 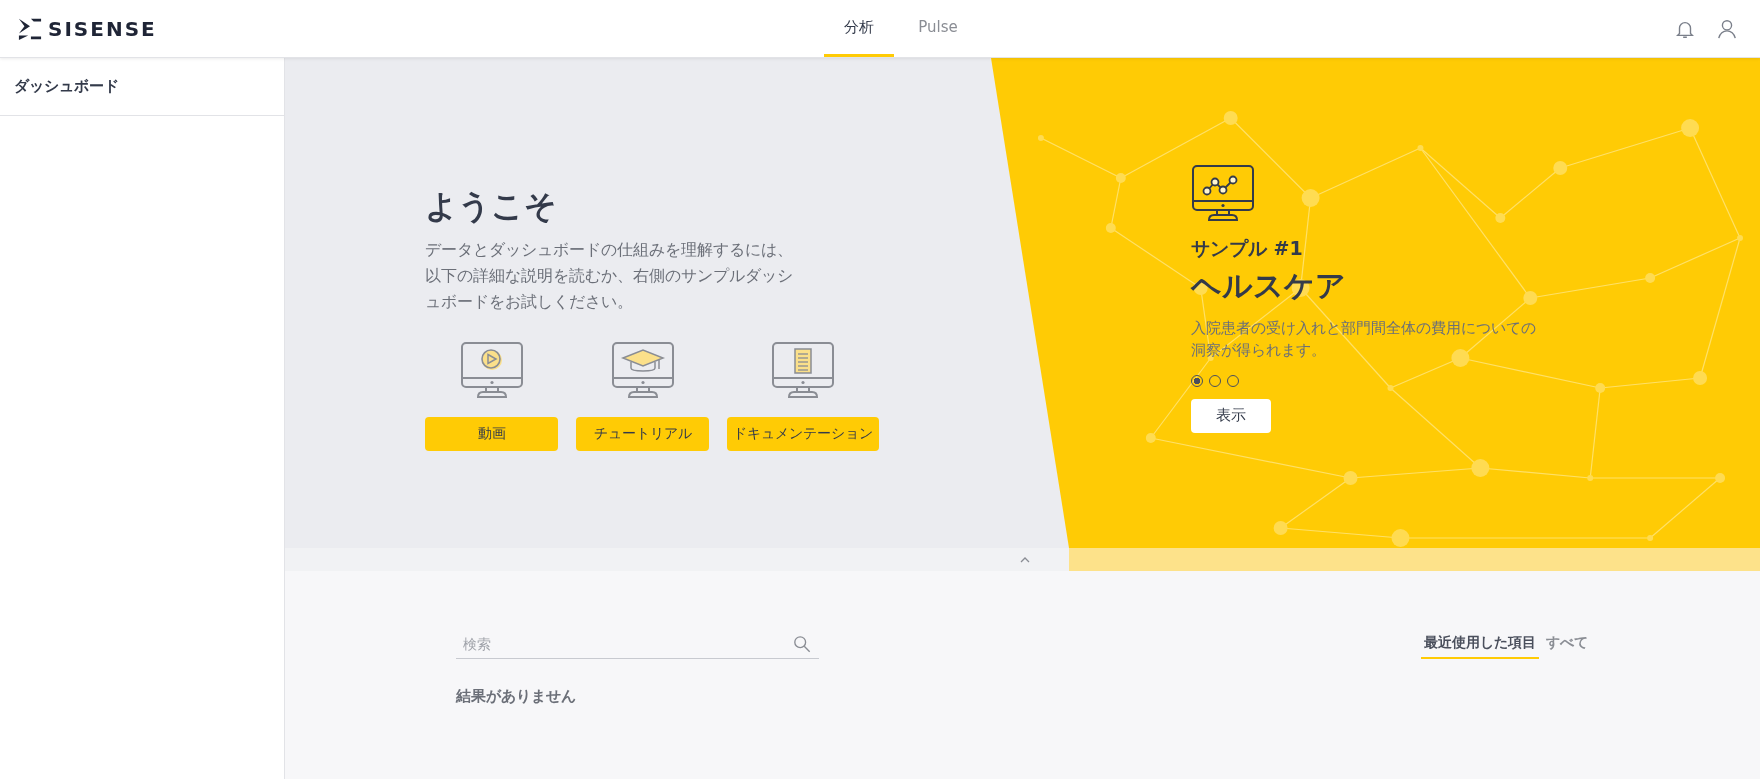 I want to click on search-field: 検索, so click(x=637, y=644).